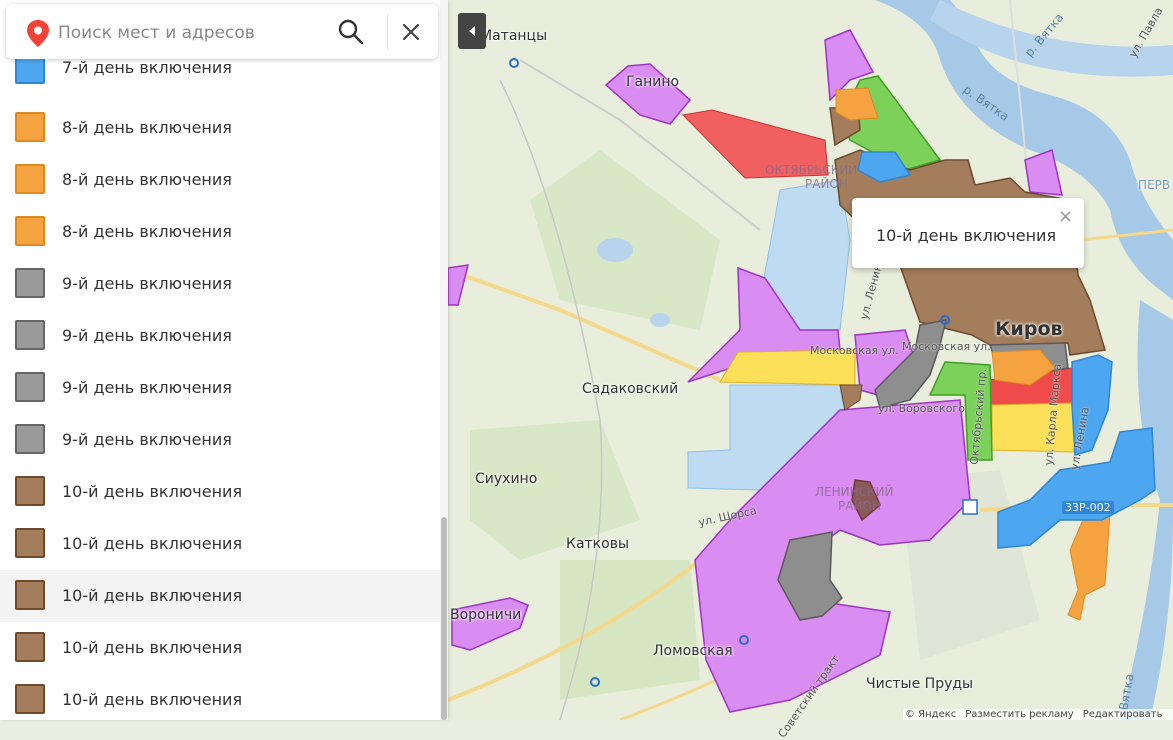 This screenshot has width=1173, height=740. What do you see at coordinates (966, 235) in the screenshot?
I see `balloon-text: 10-й день включения` at bounding box center [966, 235].